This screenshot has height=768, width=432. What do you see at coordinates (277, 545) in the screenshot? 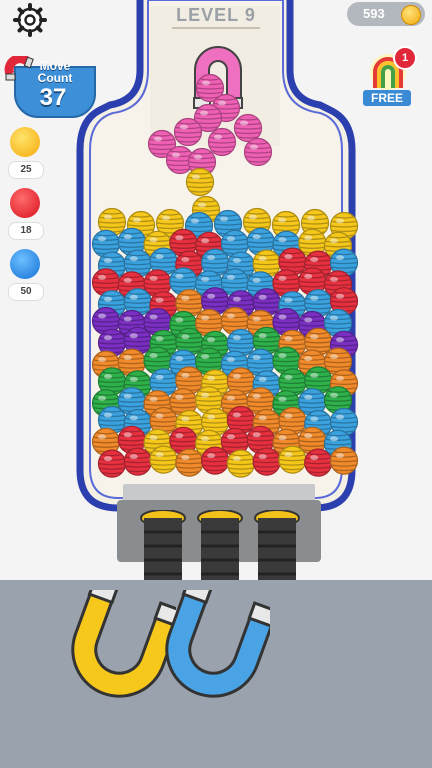
I see `tube-right` at bounding box center [277, 545].